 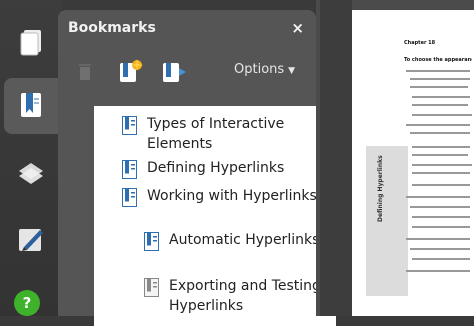 I want to click on close-panel-button: ×, so click(x=297, y=28).